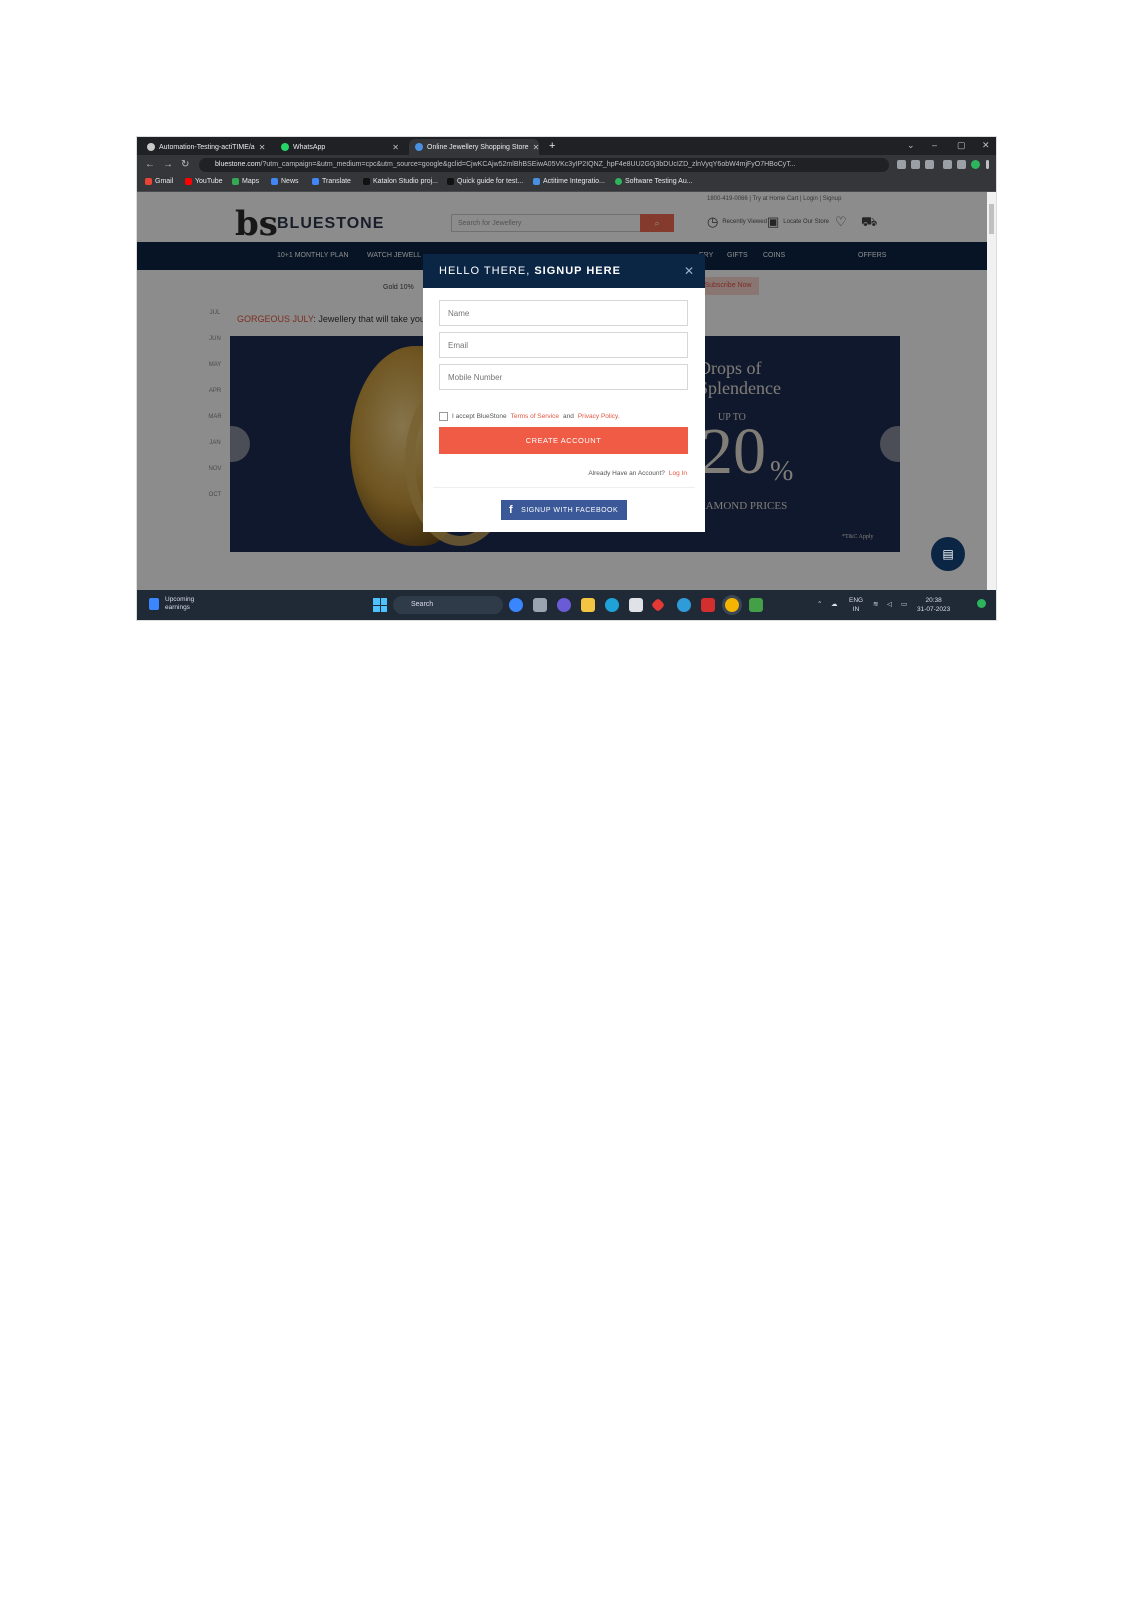 Image resolution: width=1131 pixels, height=1600 pixels. Describe the element at coordinates (933, 605) in the screenshot. I see `clock: 20:38 31-07-2023` at that location.